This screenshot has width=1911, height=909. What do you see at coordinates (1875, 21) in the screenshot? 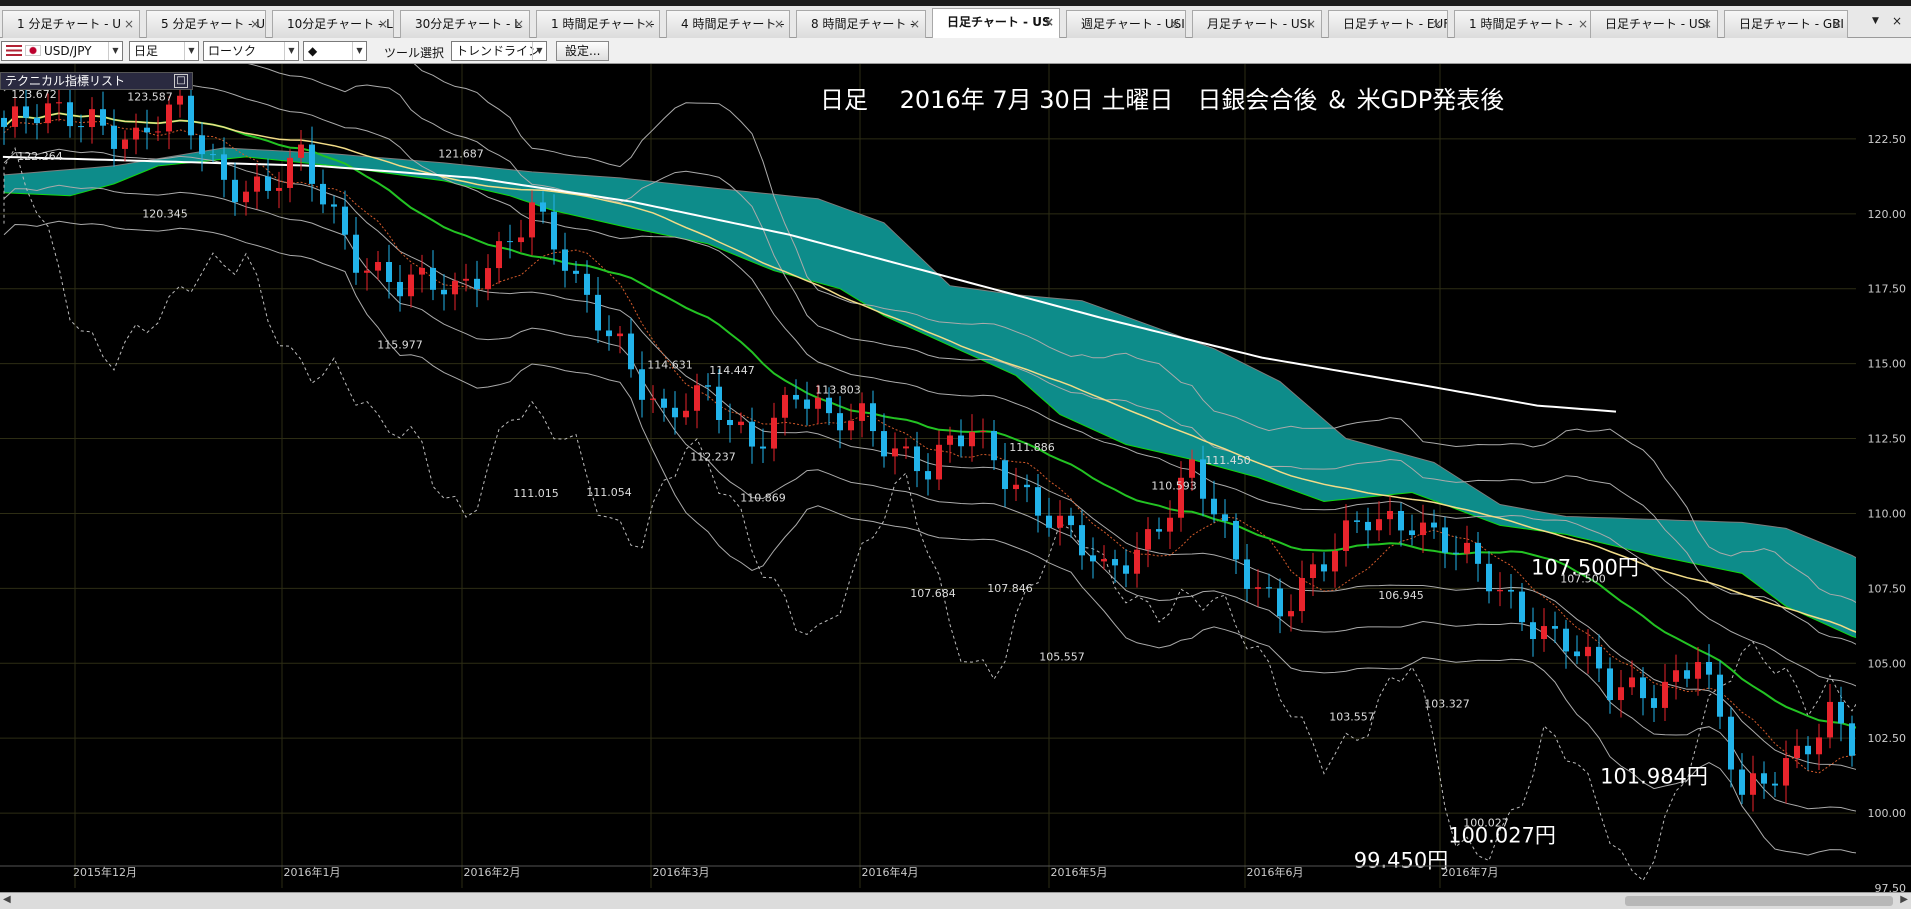
I see `tab-list-dropdown-icon: ▼` at bounding box center [1875, 21].